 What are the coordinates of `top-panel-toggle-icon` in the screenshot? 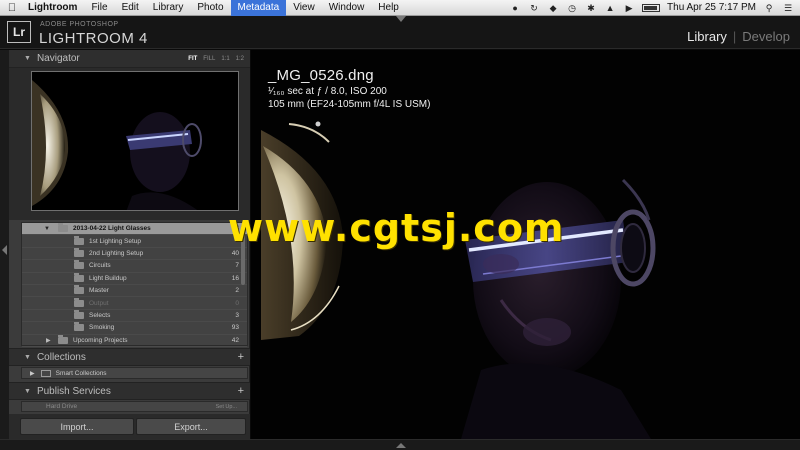 It's located at (401, 19).